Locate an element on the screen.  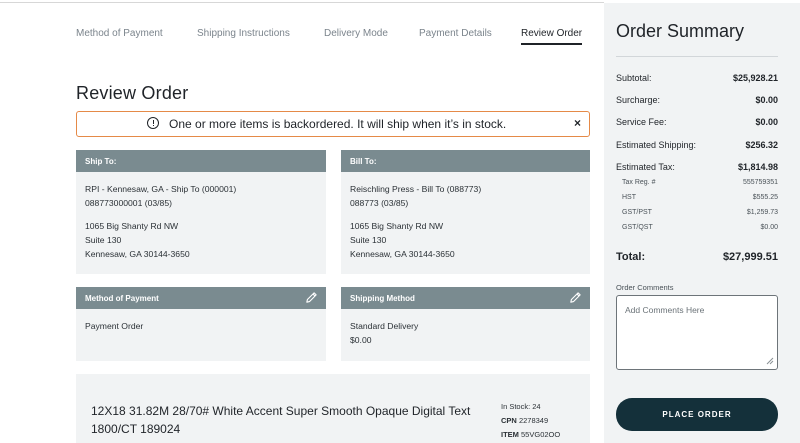
product-item: 55VG02OO is located at coordinates (541, 434).